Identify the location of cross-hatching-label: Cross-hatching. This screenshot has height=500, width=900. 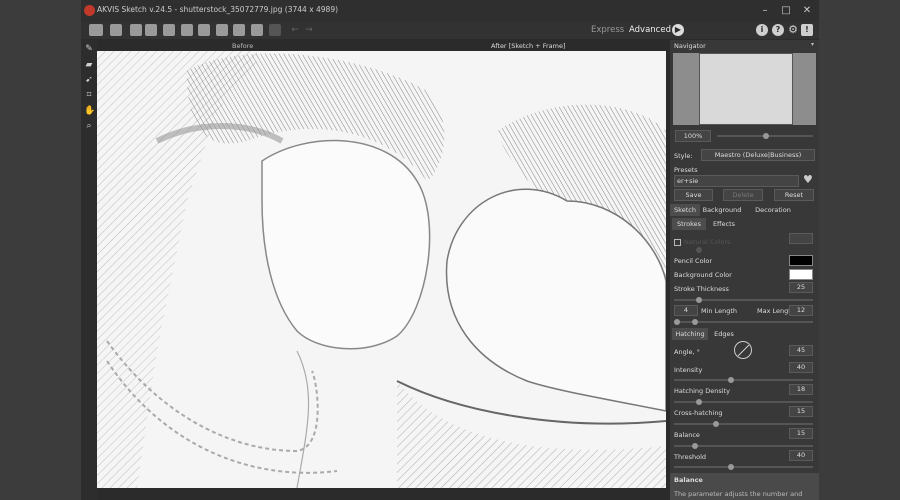
(698, 413).